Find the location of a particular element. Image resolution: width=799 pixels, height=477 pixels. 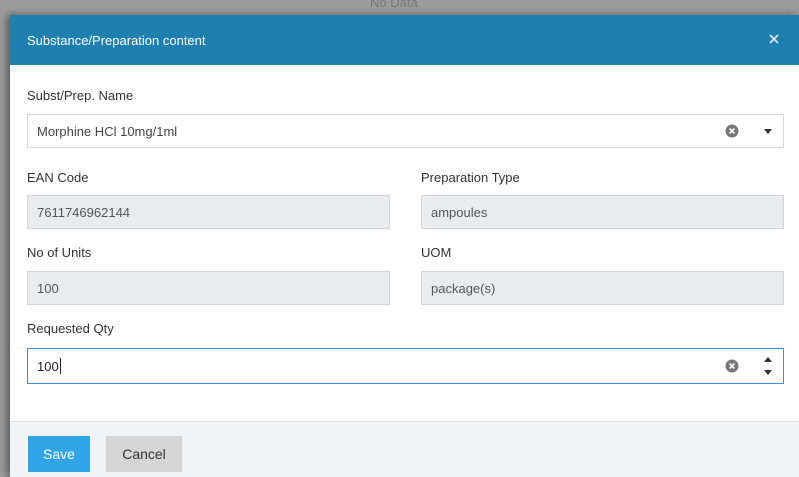

subst-name-select: Morphine HCl 10mg/1ml is located at coordinates (405, 131).